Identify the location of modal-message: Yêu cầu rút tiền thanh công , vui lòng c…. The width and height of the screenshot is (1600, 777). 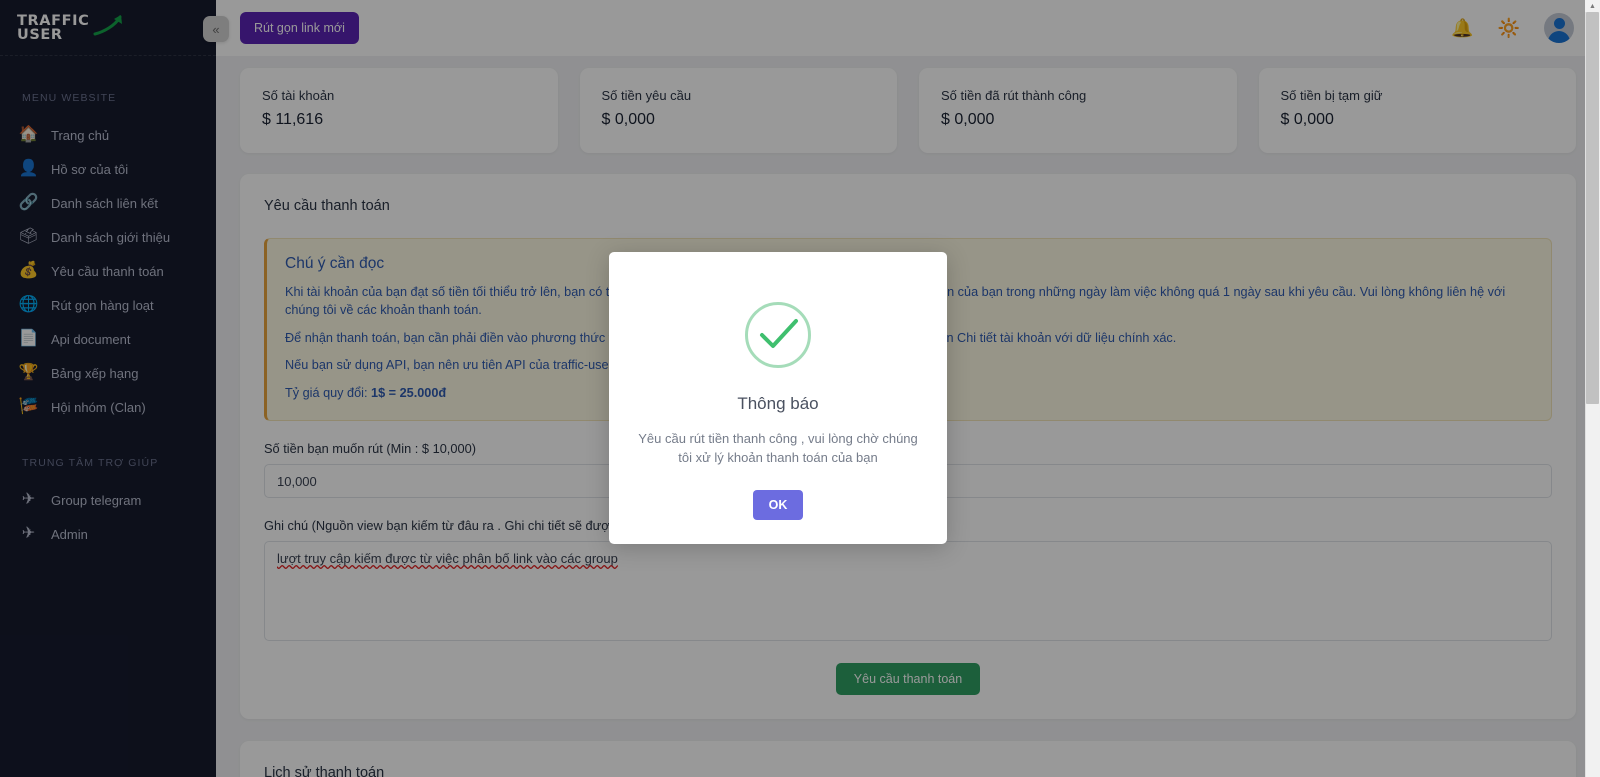
(778, 448).